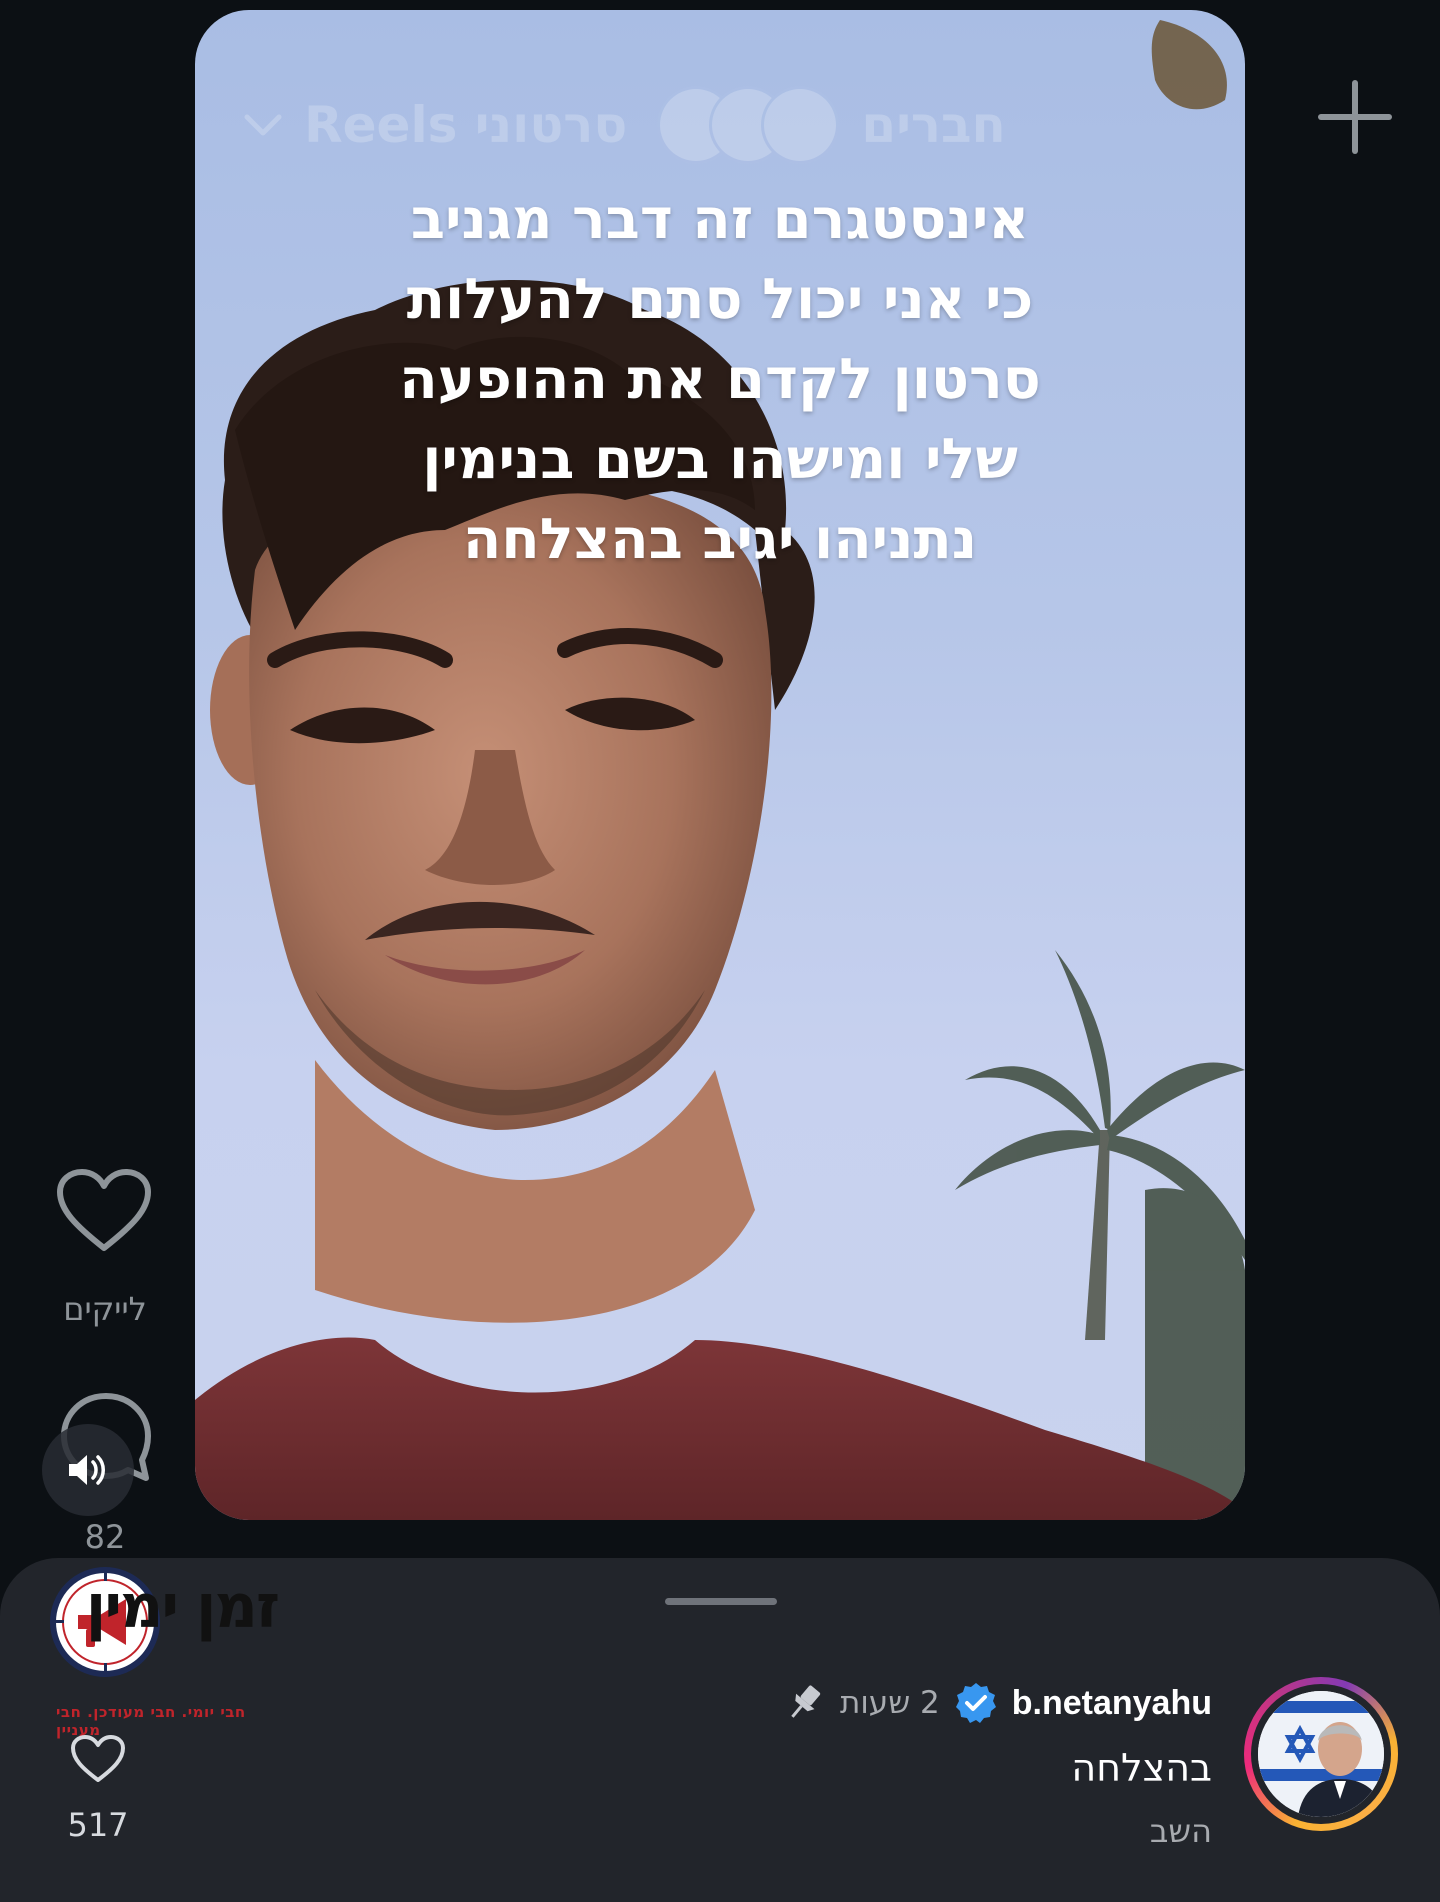 The image size is (1440, 1902). I want to click on caption-line: כי אני יכול סתם להעלות, so click(720, 299).